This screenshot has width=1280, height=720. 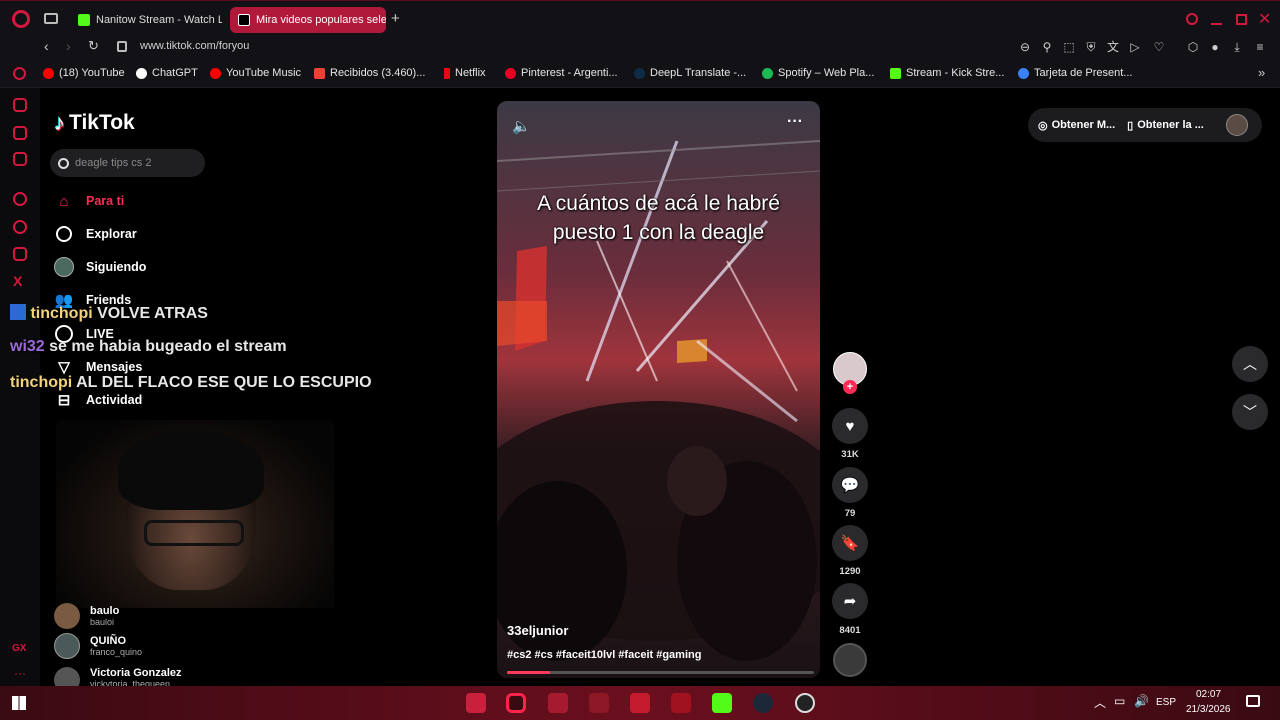 I want to click on more-options-icon: ···, so click(x=795, y=122).